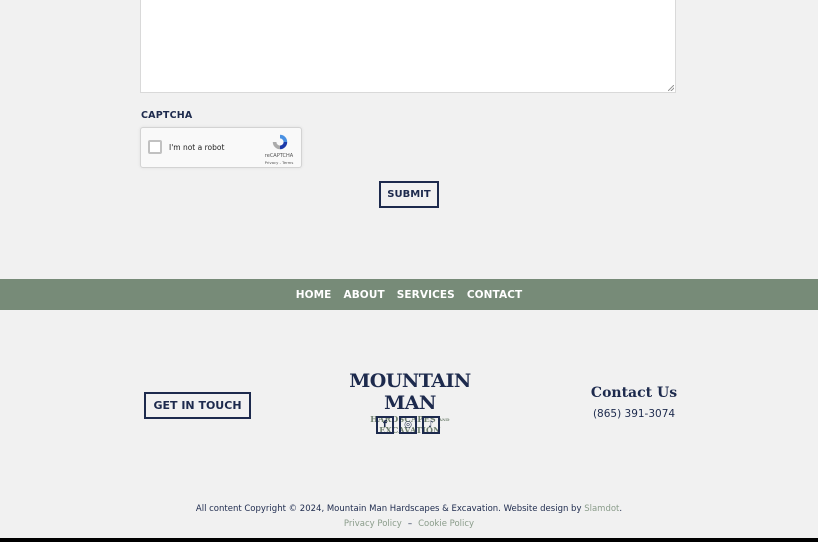  What do you see at coordinates (446, 524) in the screenshot?
I see `cookie-policy-link: Cookie Policy` at bounding box center [446, 524].